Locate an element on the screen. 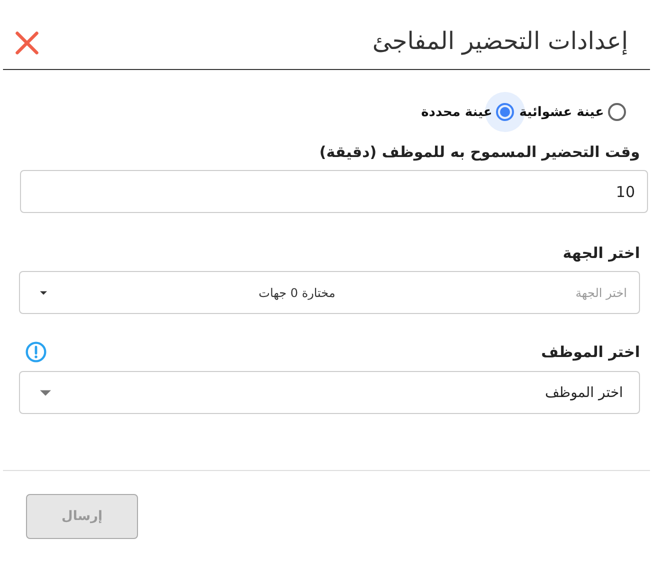 The width and height of the screenshot is (660, 588). dropdown: اختر الجهة مختارة 0 جهات is located at coordinates (329, 292).